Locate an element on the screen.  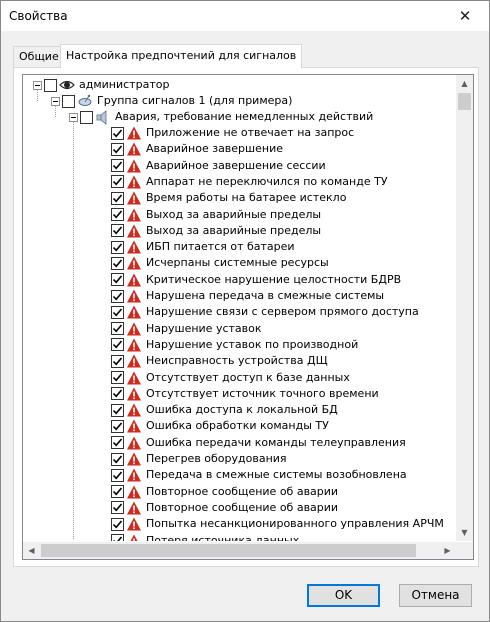
signal-item: Нарушение уставок по производной is located at coordinates (234, 345).